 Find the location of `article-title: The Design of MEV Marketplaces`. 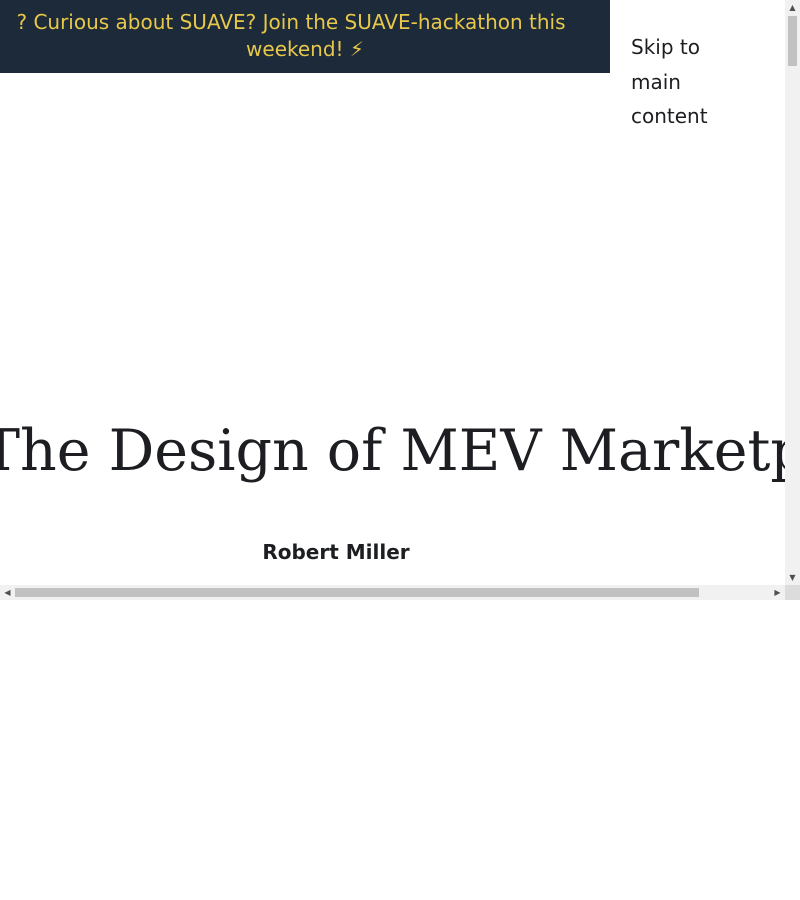

article-title: The Design of MEV Marketplaces is located at coordinates (400, 451).